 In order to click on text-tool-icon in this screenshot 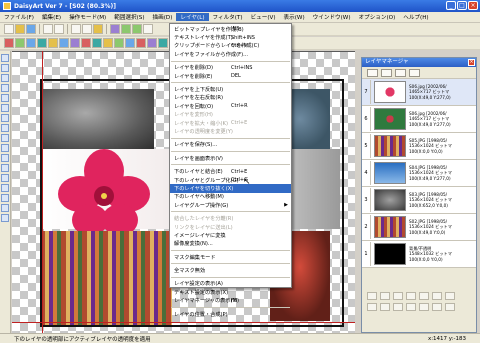, I will do `click(5, 178)`.